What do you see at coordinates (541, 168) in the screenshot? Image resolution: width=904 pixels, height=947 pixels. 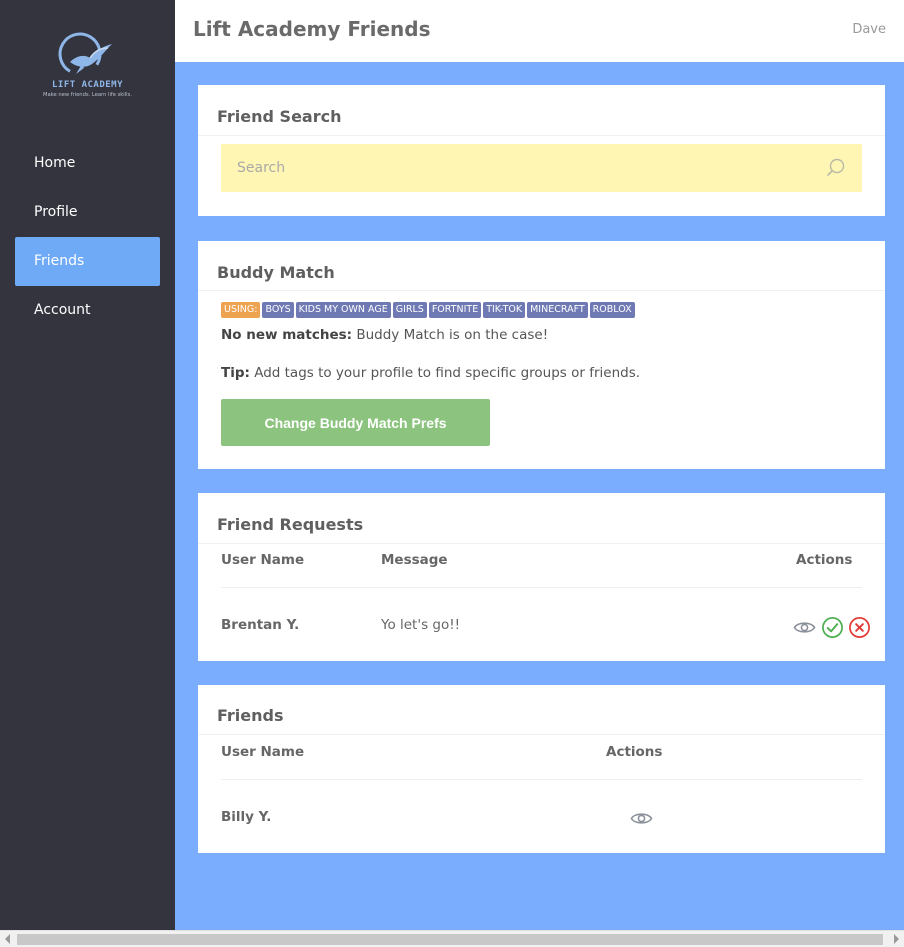 I see `search-input` at bounding box center [541, 168].